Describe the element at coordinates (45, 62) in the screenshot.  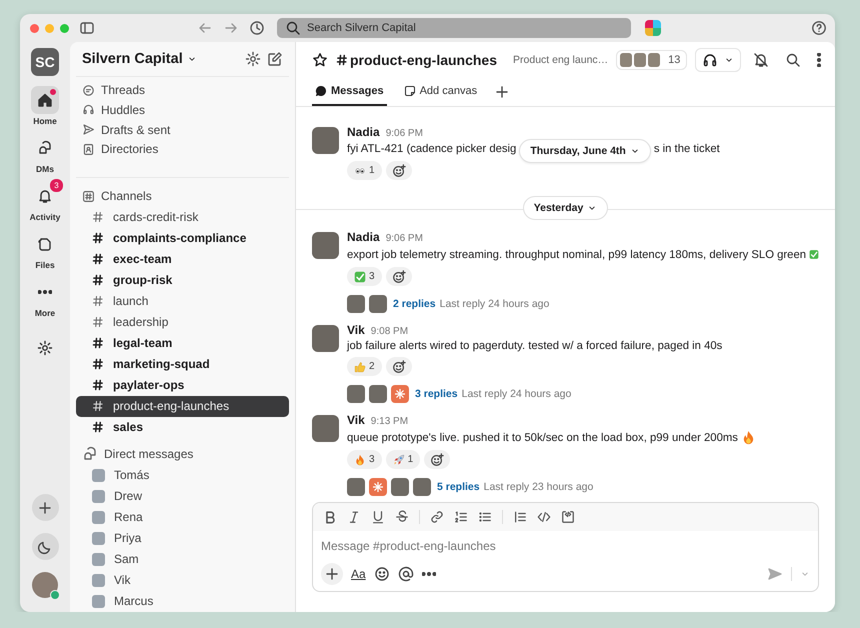
I see `workspace-icon: SC` at that location.